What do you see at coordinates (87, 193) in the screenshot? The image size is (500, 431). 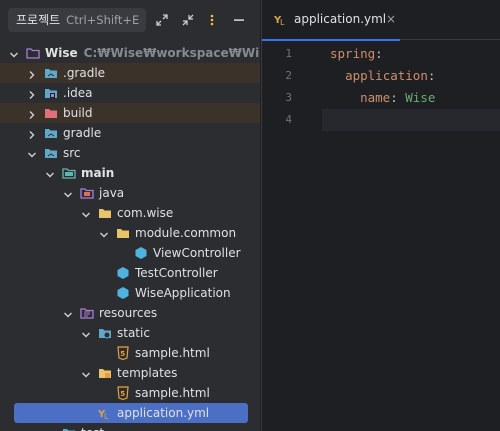 I see `java-source-folder-icon` at bounding box center [87, 193].